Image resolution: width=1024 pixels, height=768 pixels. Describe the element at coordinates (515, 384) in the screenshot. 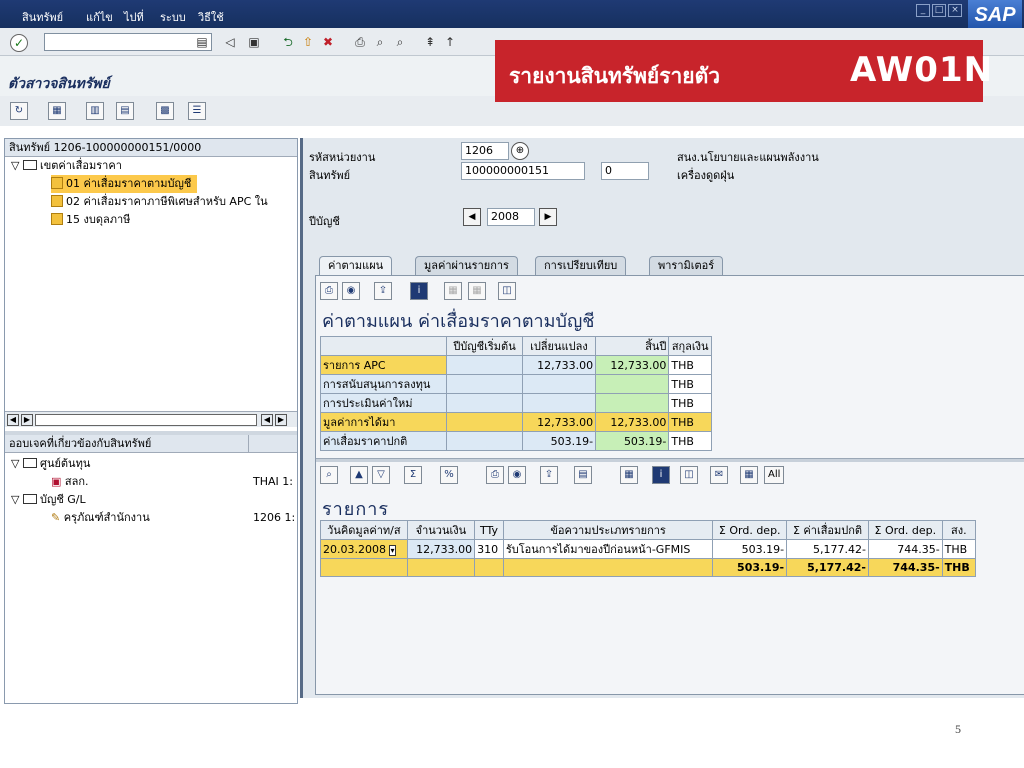

I see `table-row: การสนับสนุนการลงทุน THB` at that location.